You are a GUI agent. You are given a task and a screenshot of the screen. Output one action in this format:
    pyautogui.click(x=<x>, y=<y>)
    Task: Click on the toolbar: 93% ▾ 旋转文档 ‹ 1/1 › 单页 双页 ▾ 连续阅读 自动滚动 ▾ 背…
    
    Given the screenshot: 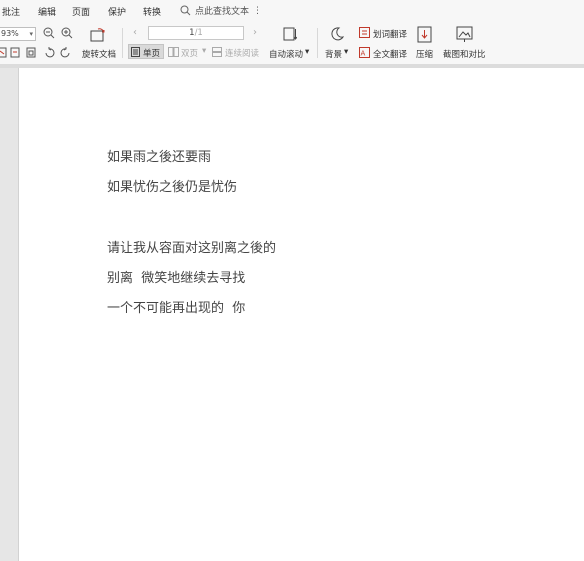 What is the action you would take?
    pyautogui.click(x=292, y=43)
    